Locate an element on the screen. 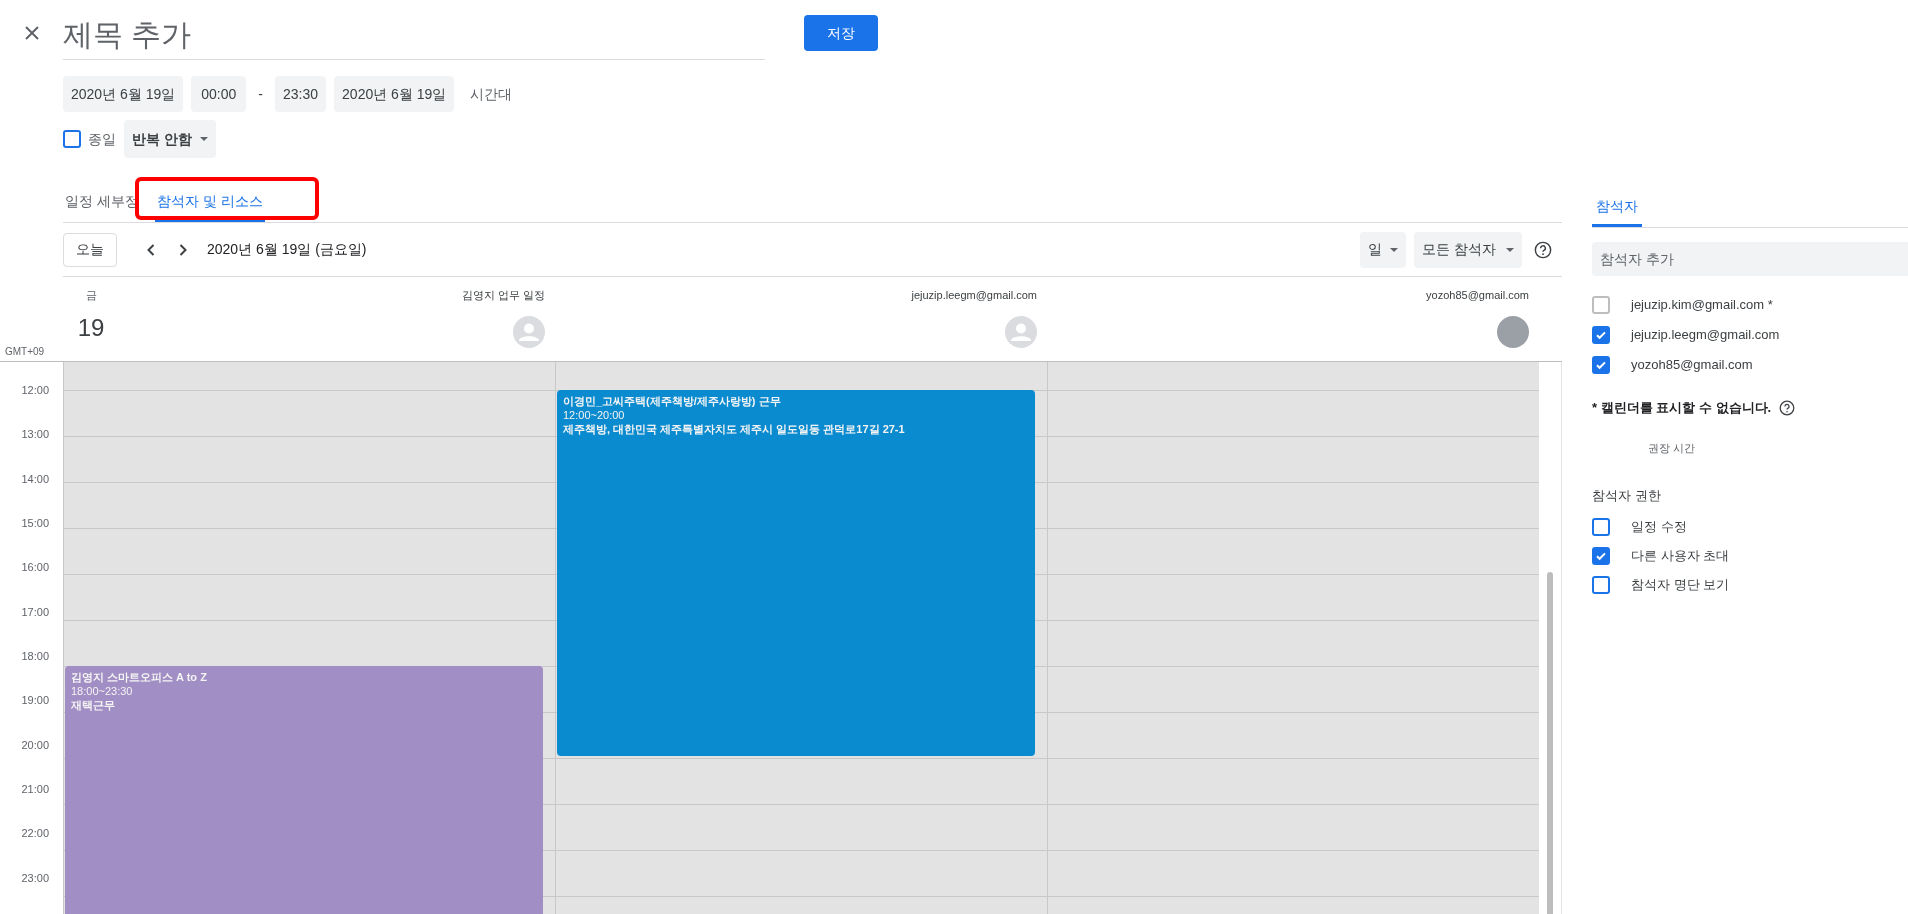 The width and height of the screenshot is (1908, 914). permission-label: 참석자 명단 보기 is located at coordinates (1680, 584).